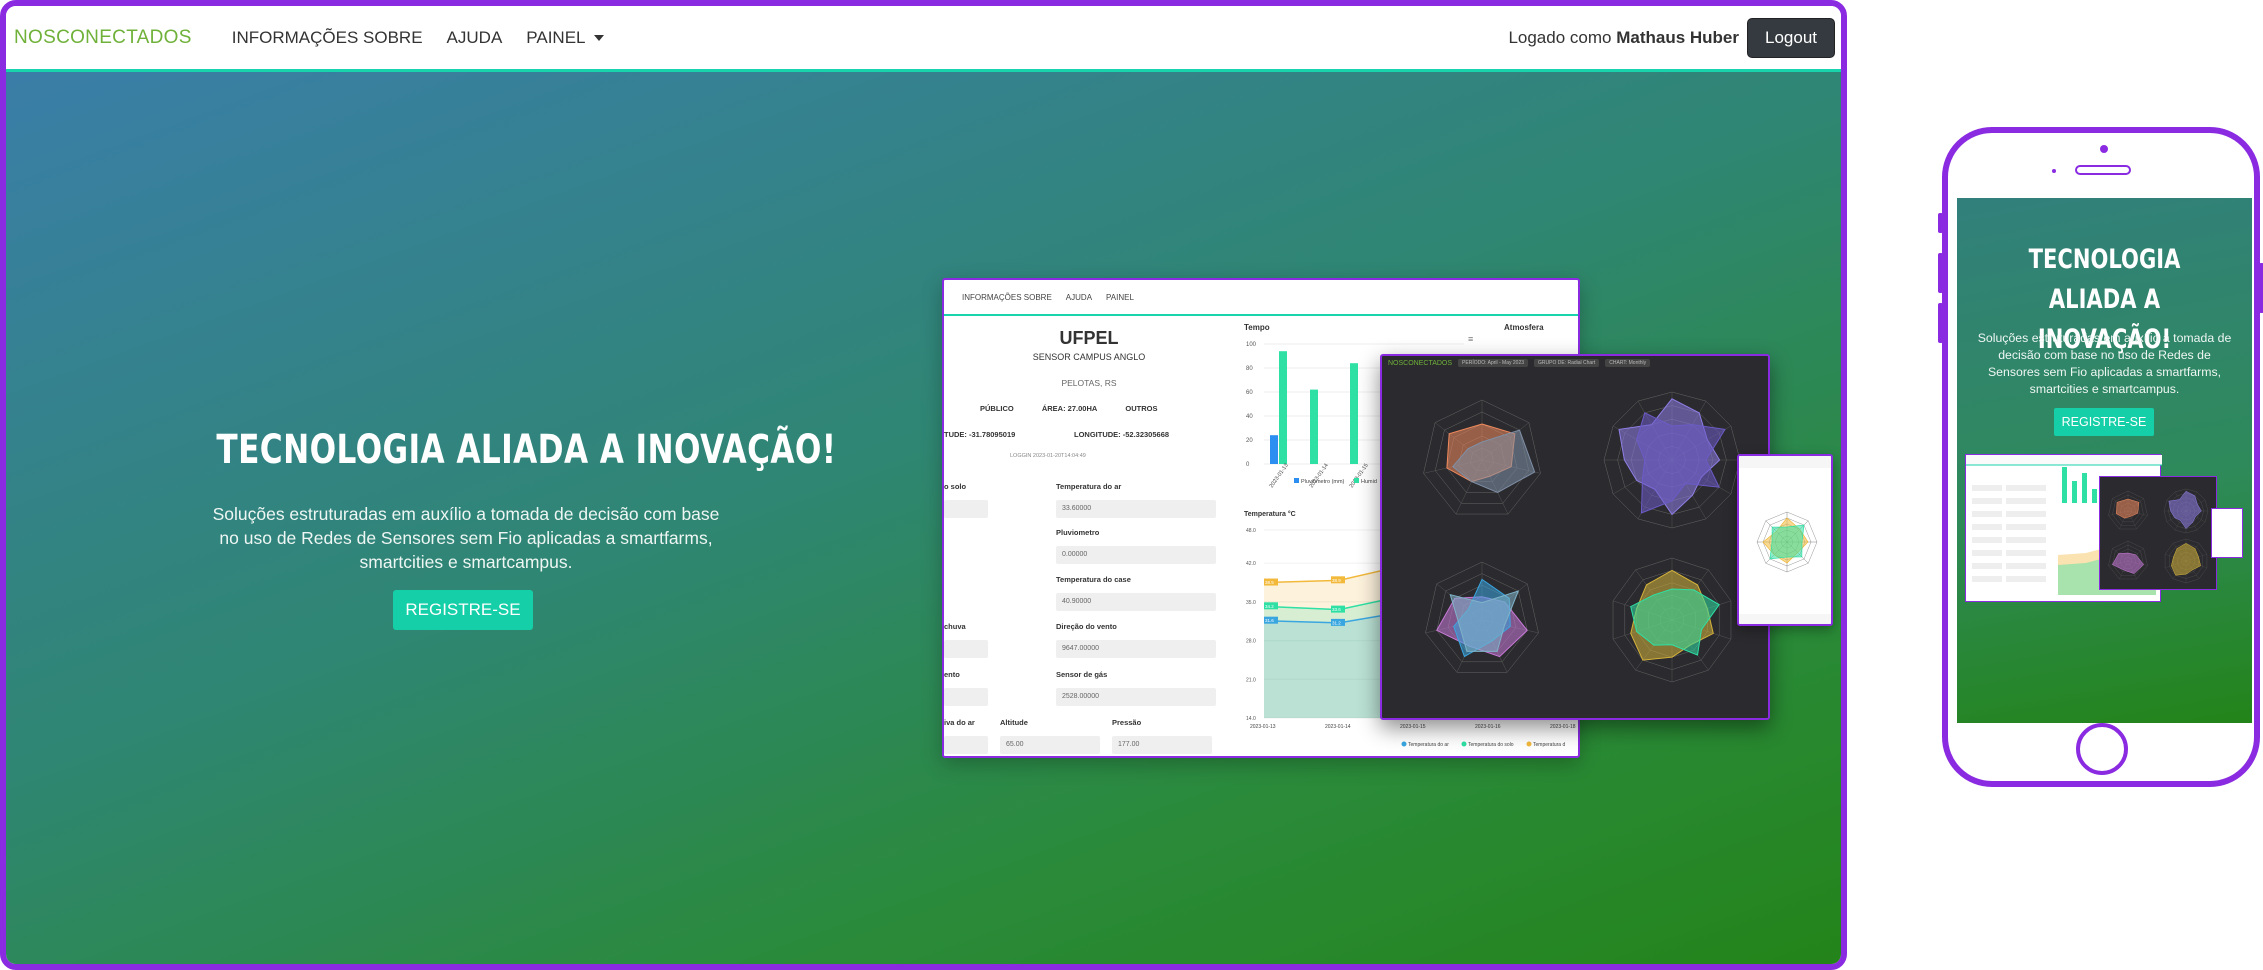 Image resolution: width=2263 pixels, height=970 pixels. What do you see at coordinates (1582, 537) in the screenshot?
I see `radar-charts` at bounding box center [1582, 537].